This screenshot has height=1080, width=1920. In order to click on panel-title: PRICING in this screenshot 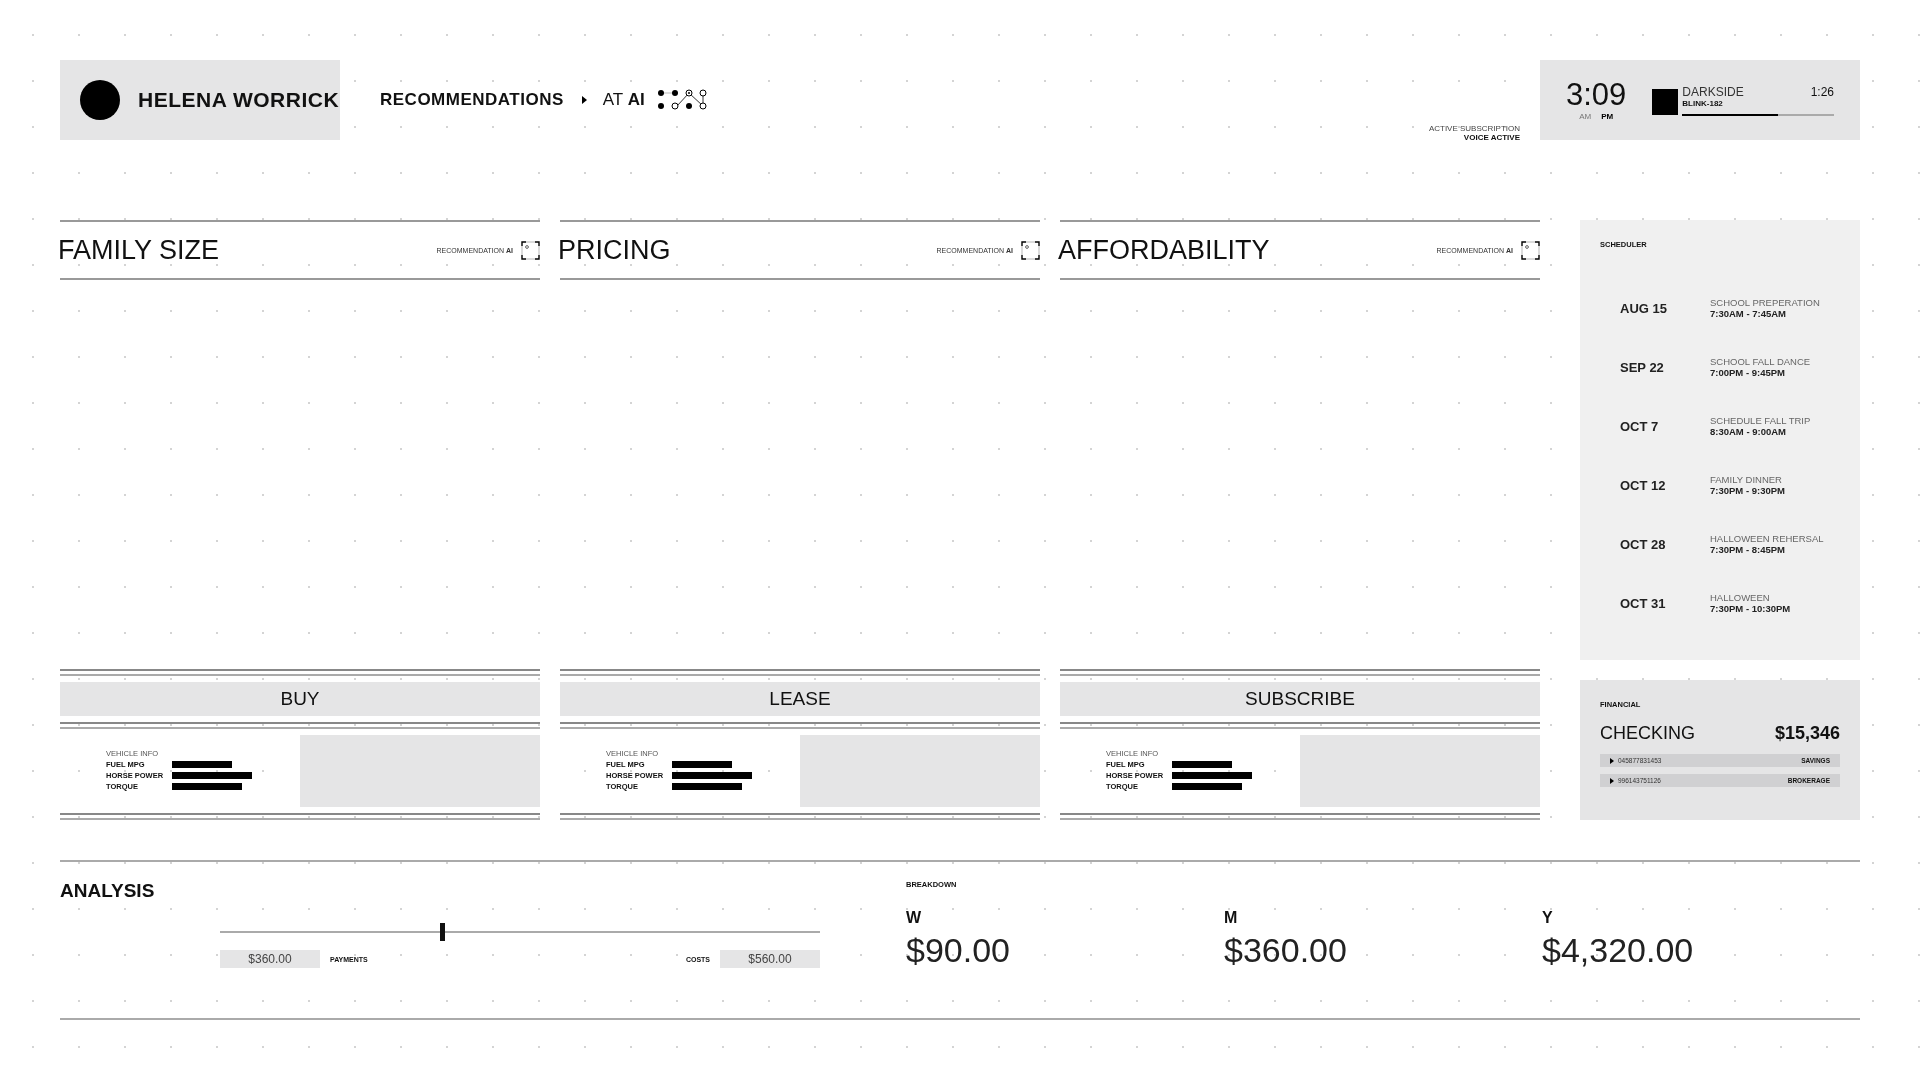, I will do `click(615, 250)`.